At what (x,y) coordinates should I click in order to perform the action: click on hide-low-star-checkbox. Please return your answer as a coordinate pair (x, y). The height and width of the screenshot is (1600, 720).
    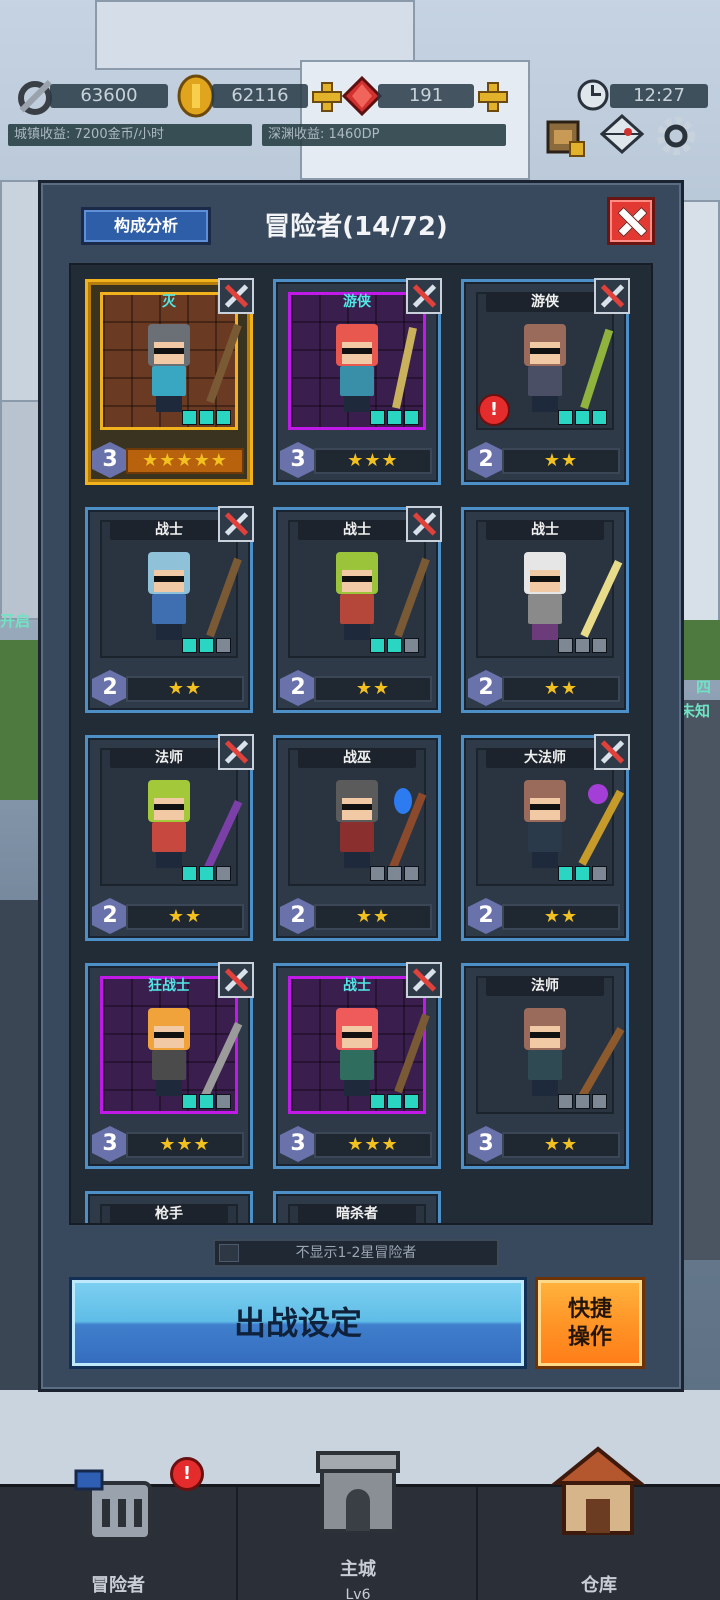
    Looking at the image, I should click on (229, 1253).